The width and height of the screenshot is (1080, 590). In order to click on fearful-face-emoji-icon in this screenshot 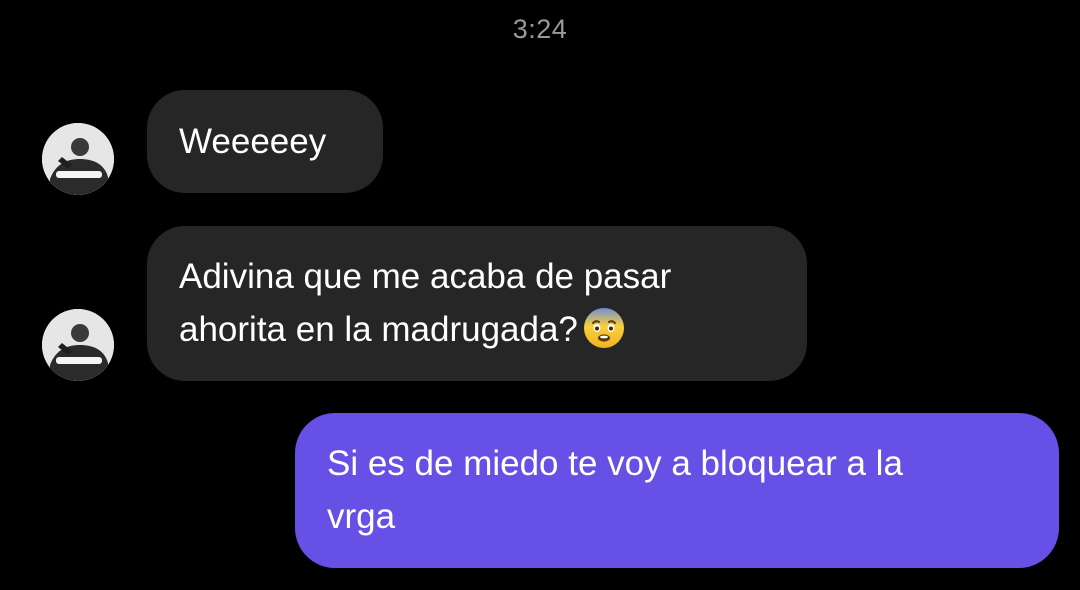, I will do `click(604, 335)`.